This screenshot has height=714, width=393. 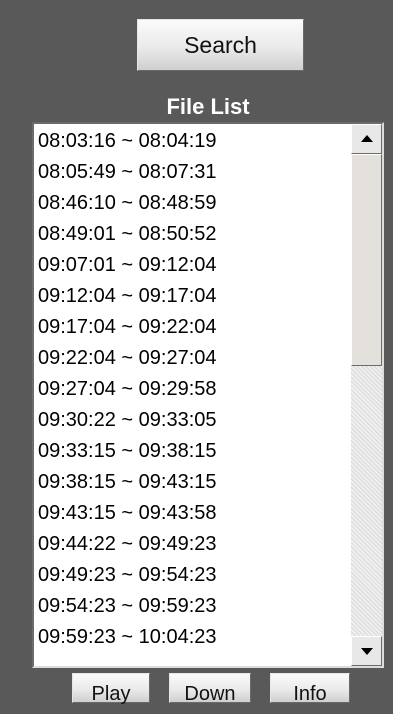 I want to click on list-item: 09:43:15 ~ 09:43:58, so click(x=193, y=513).